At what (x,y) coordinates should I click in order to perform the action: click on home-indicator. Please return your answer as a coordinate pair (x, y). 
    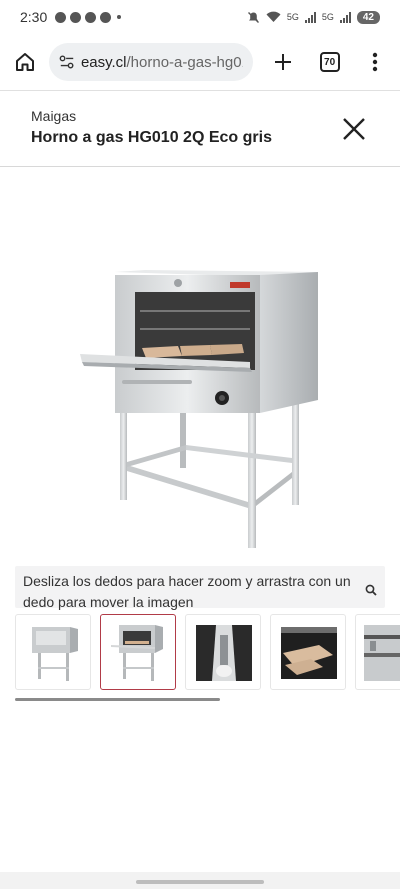
    Looking at the image, I should click on (200, 882).